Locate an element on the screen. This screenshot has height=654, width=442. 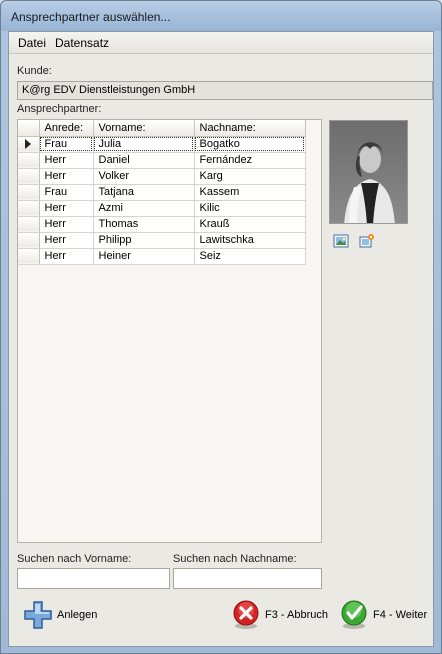
cell-nachname: Seiz is located at coordinates (250, 256).